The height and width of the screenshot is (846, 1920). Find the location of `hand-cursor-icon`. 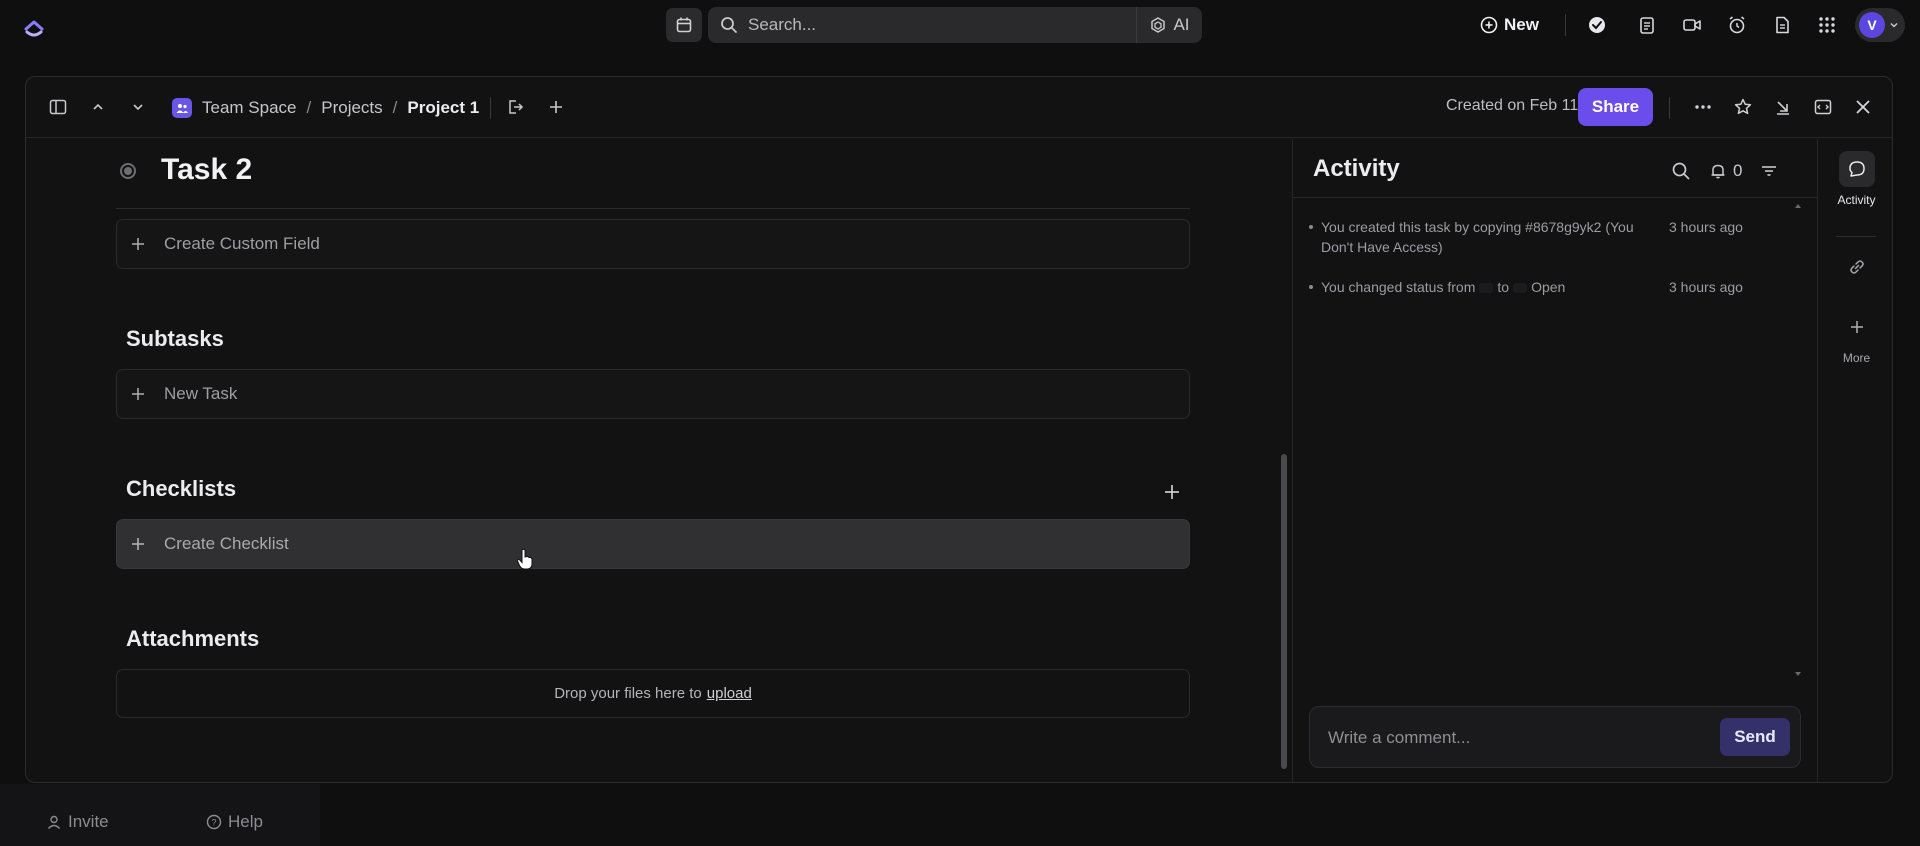

hand-cursor-icon is located at coordinates (525, 559).